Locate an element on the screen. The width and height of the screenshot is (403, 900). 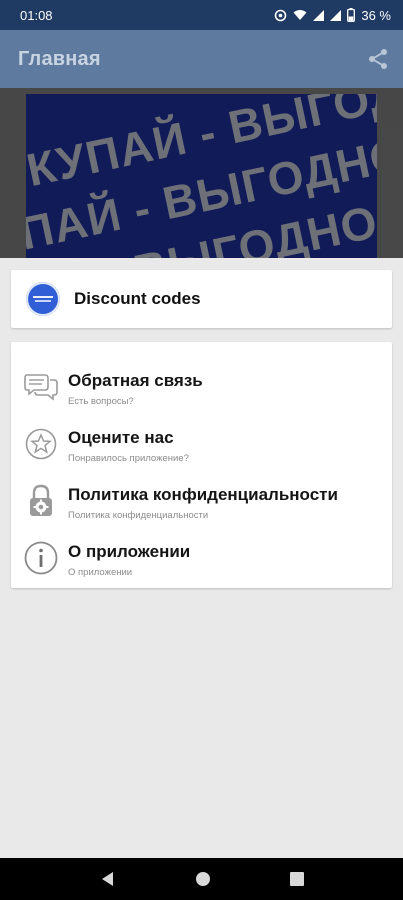
menu-item-title: Обратная связь is located at coordinates (135, 380).